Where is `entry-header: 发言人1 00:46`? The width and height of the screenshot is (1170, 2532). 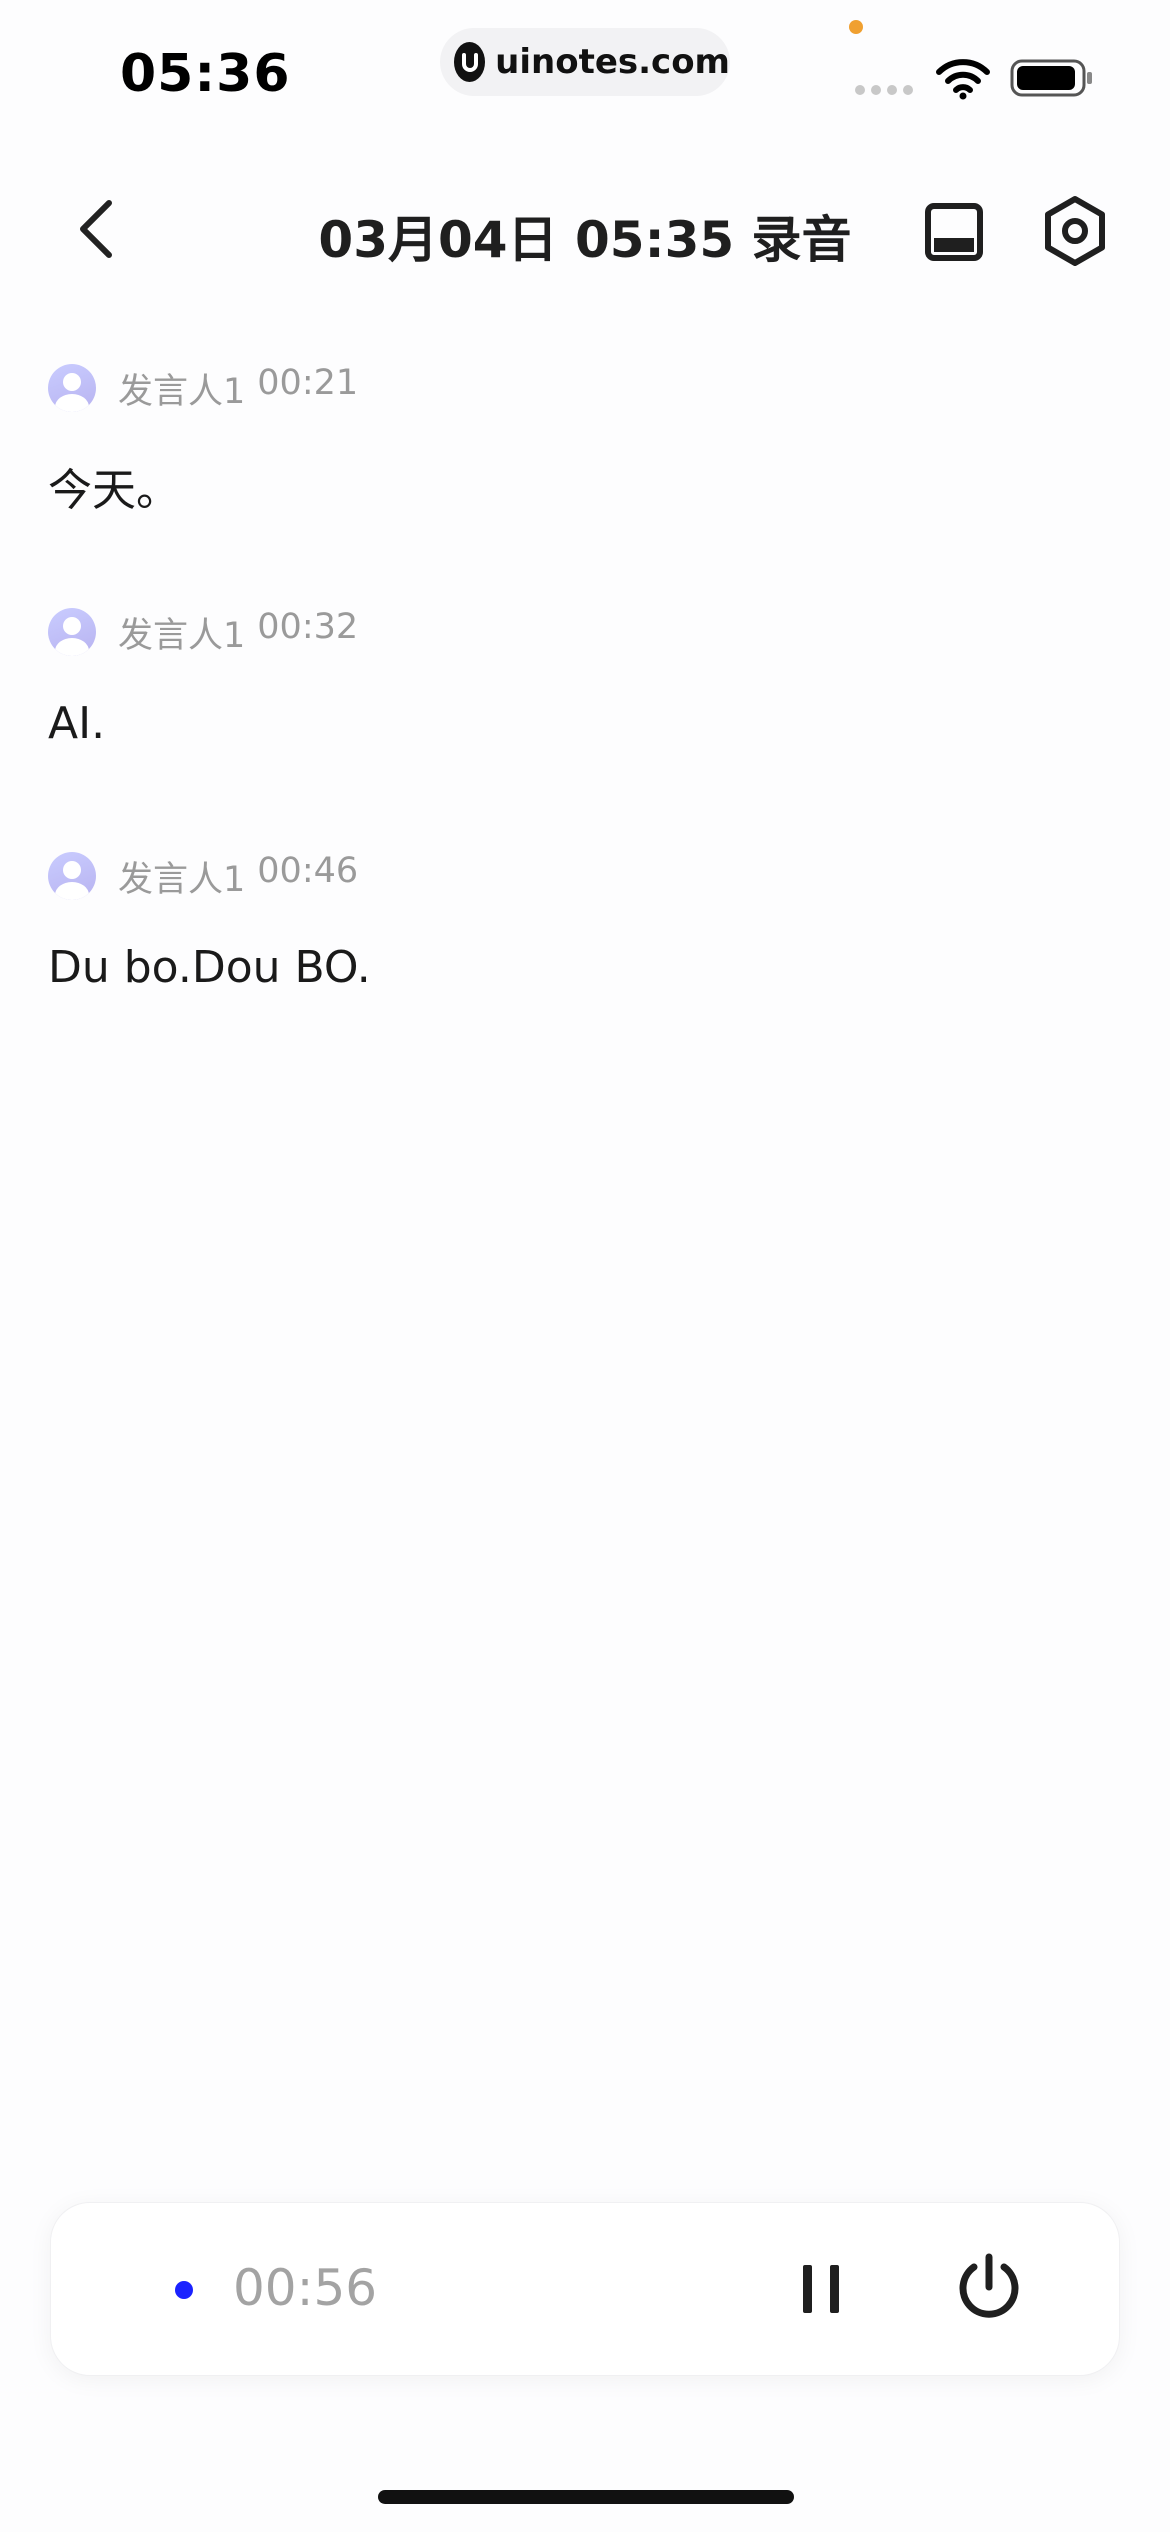 entry-header: 发言人1 00:46 is located at coordinates (583, 876).